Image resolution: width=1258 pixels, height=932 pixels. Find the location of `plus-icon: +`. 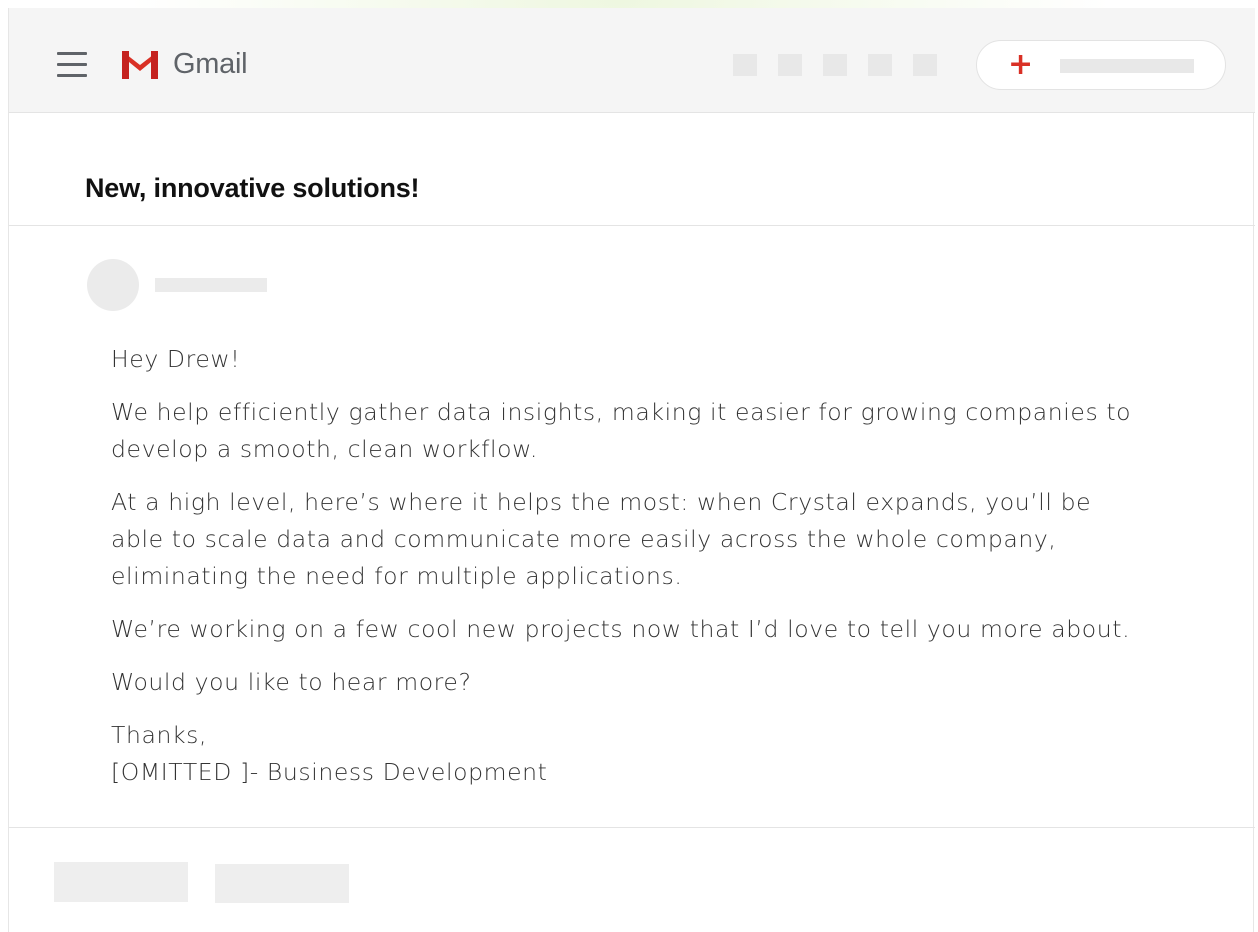

plus-icon: + is located at coordinates (1021, 64).